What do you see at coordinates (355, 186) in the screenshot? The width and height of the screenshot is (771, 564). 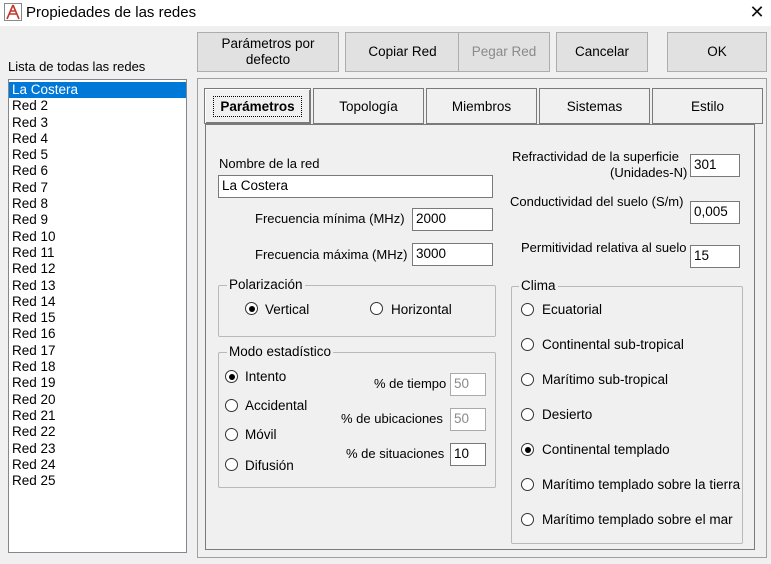 I see `network-name-input: La Costera` at bounding box center [355, 186].